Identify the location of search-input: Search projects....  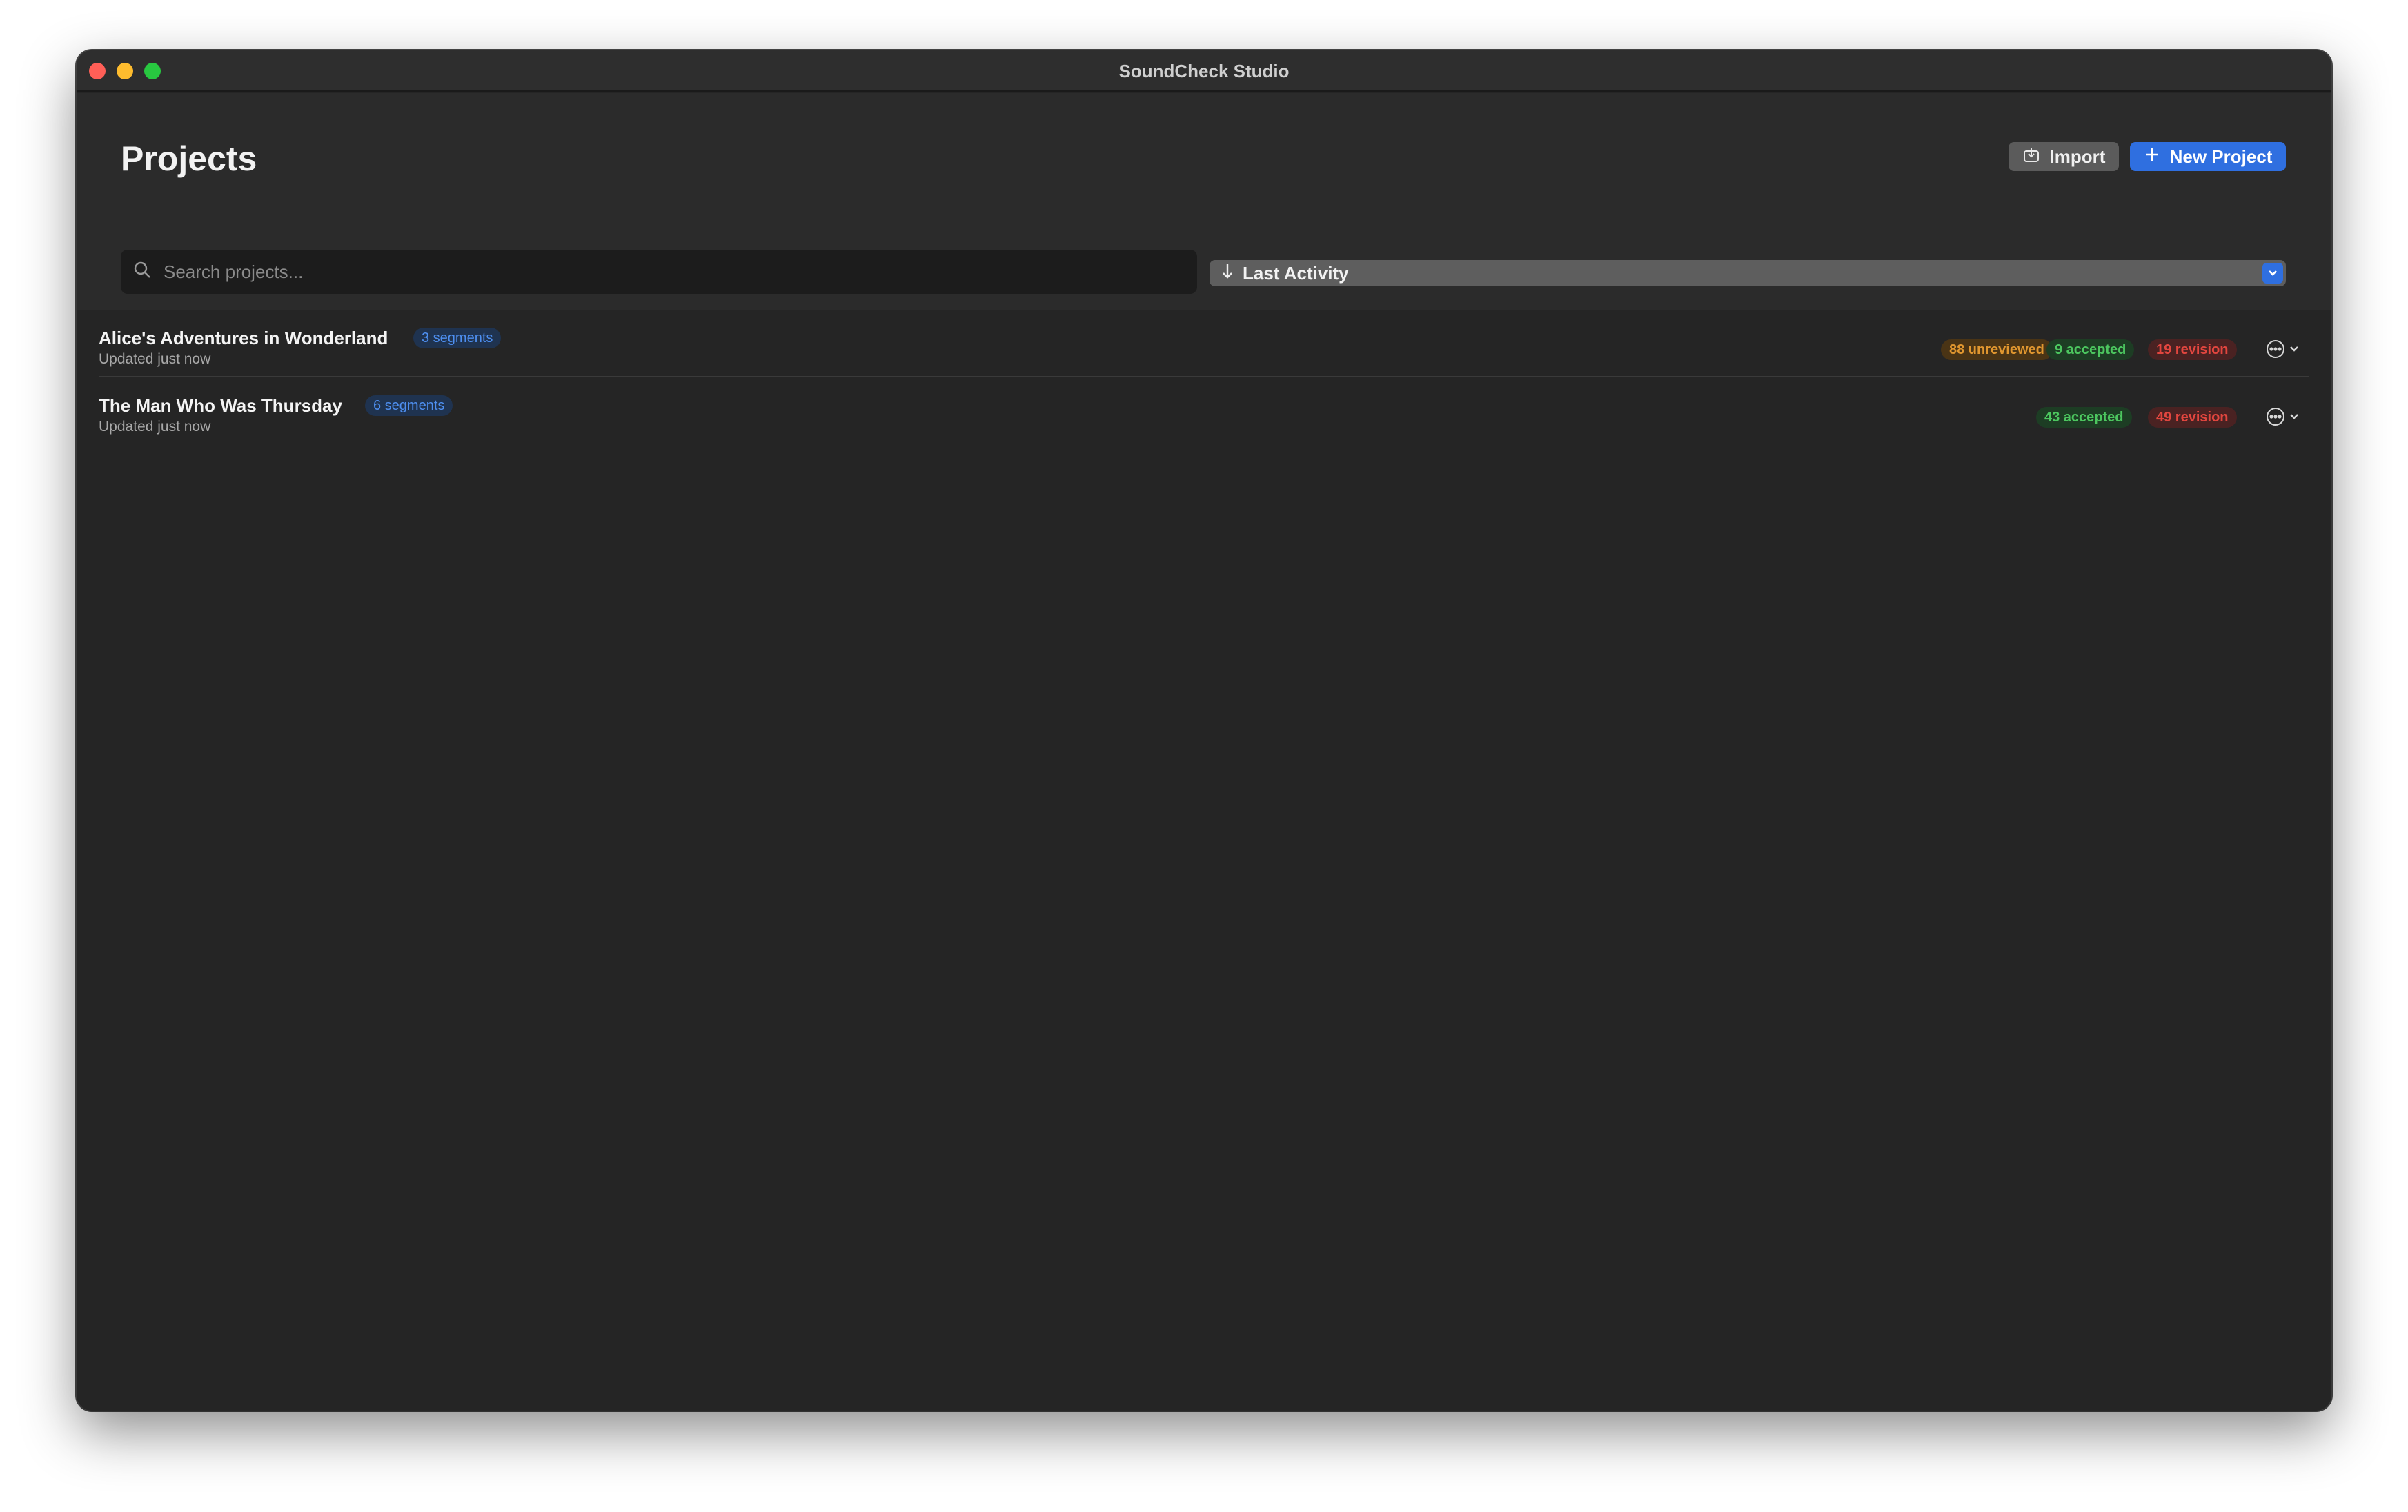
(659, 272).